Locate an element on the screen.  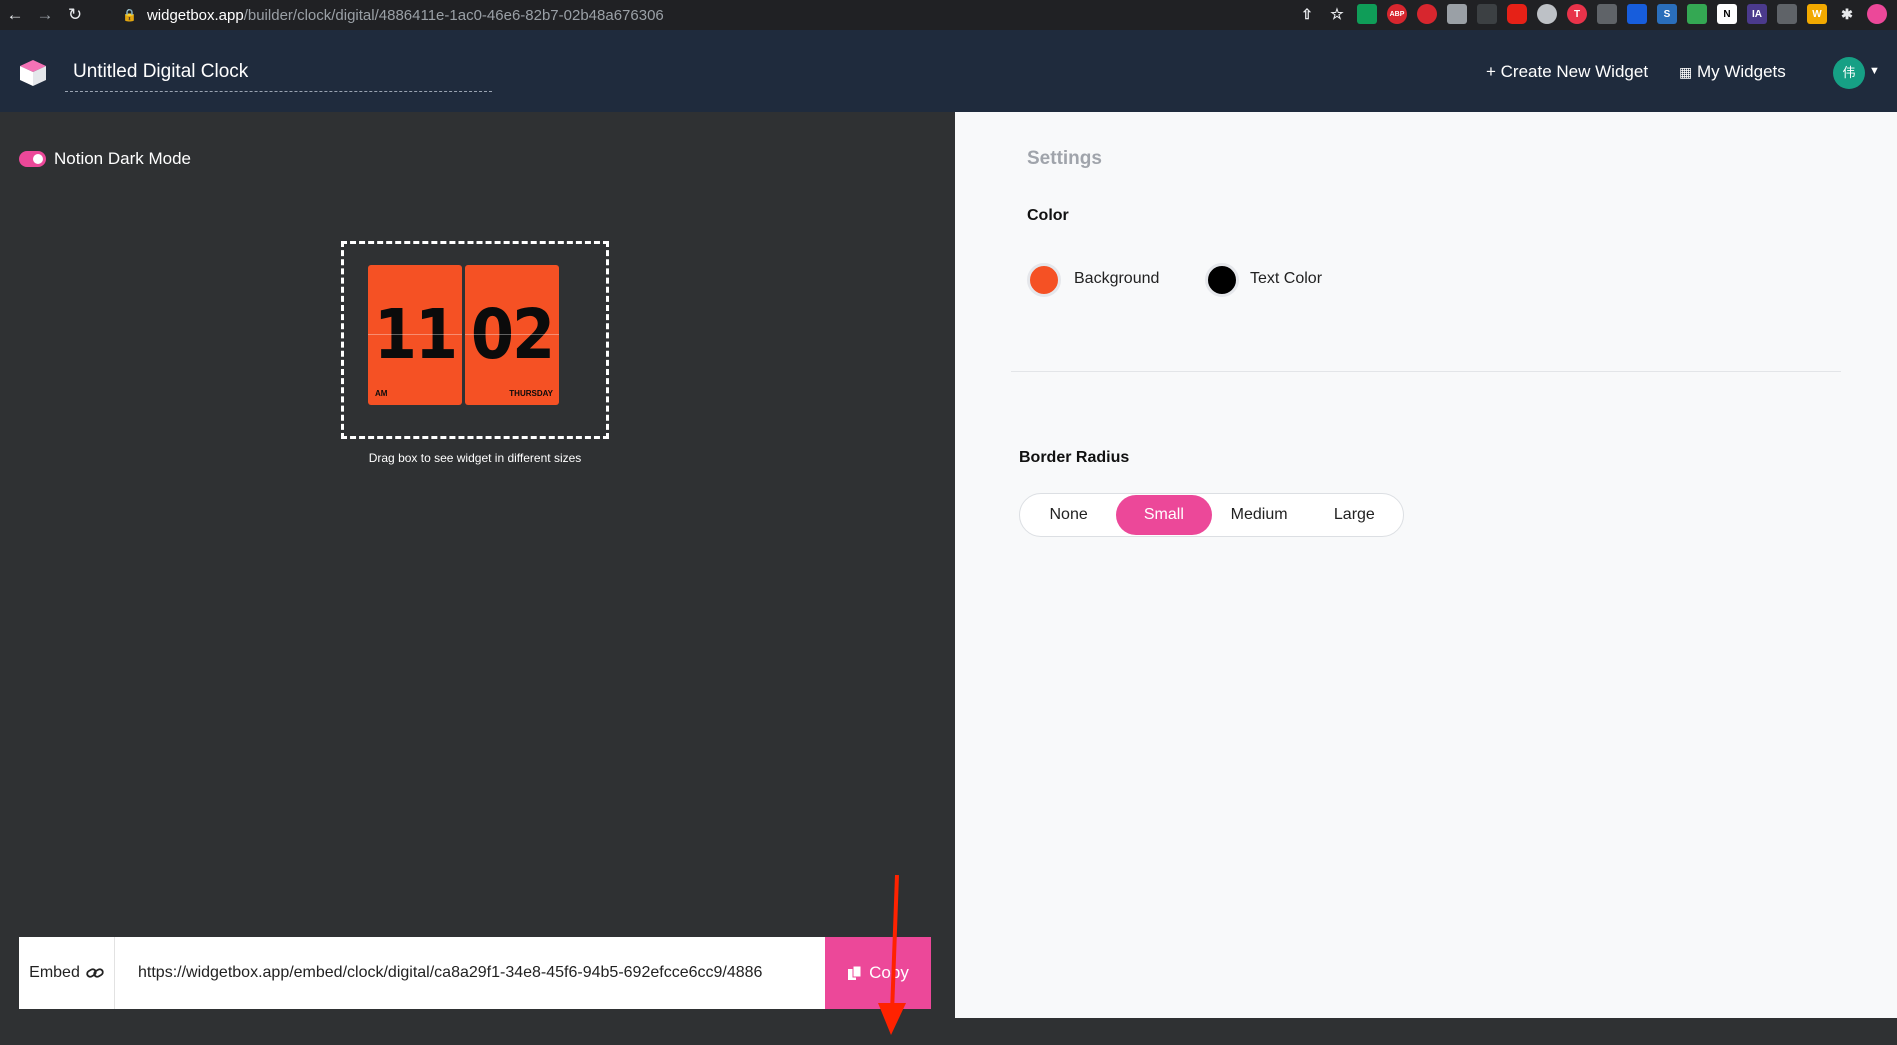
radius-option-small: Small is located at coordinates (1164, 515).